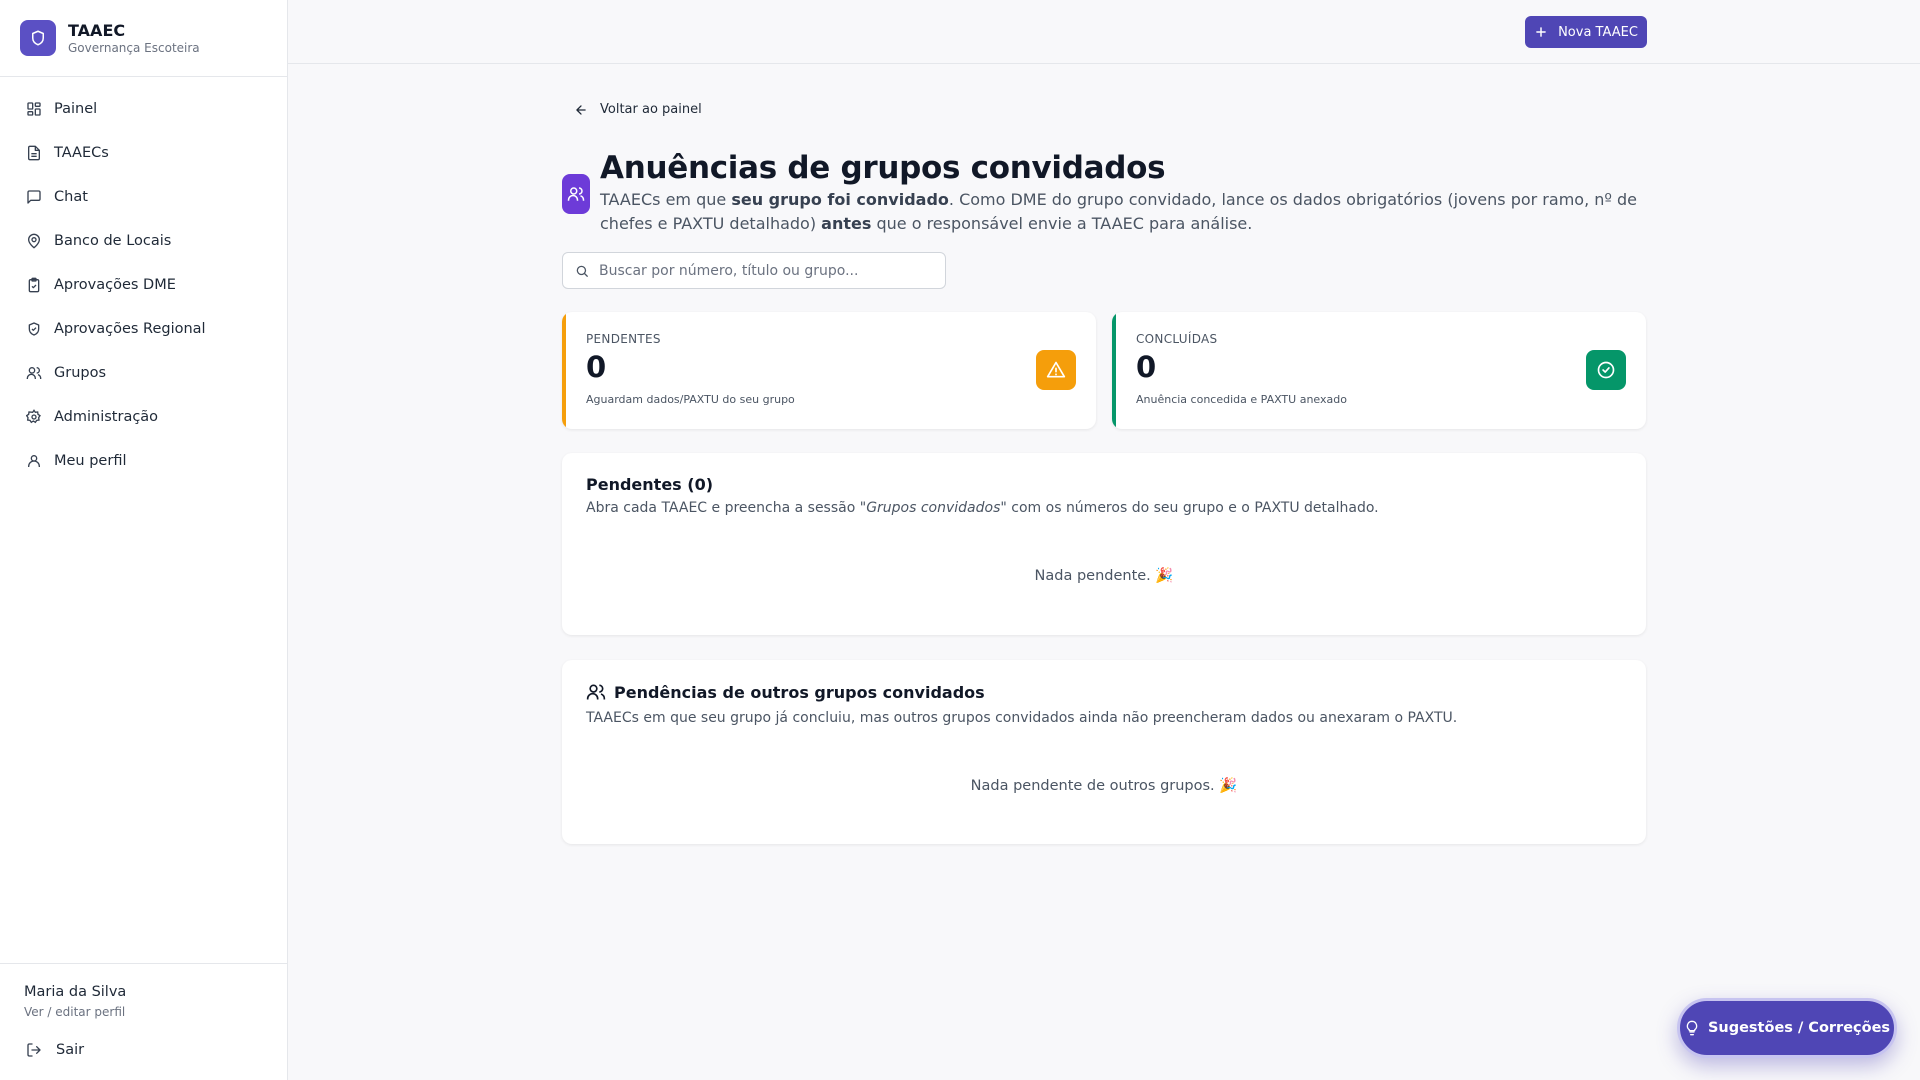  Describe the element at coordinates (596, 692) in the screenshot. I see `users-section-icon` at that location.